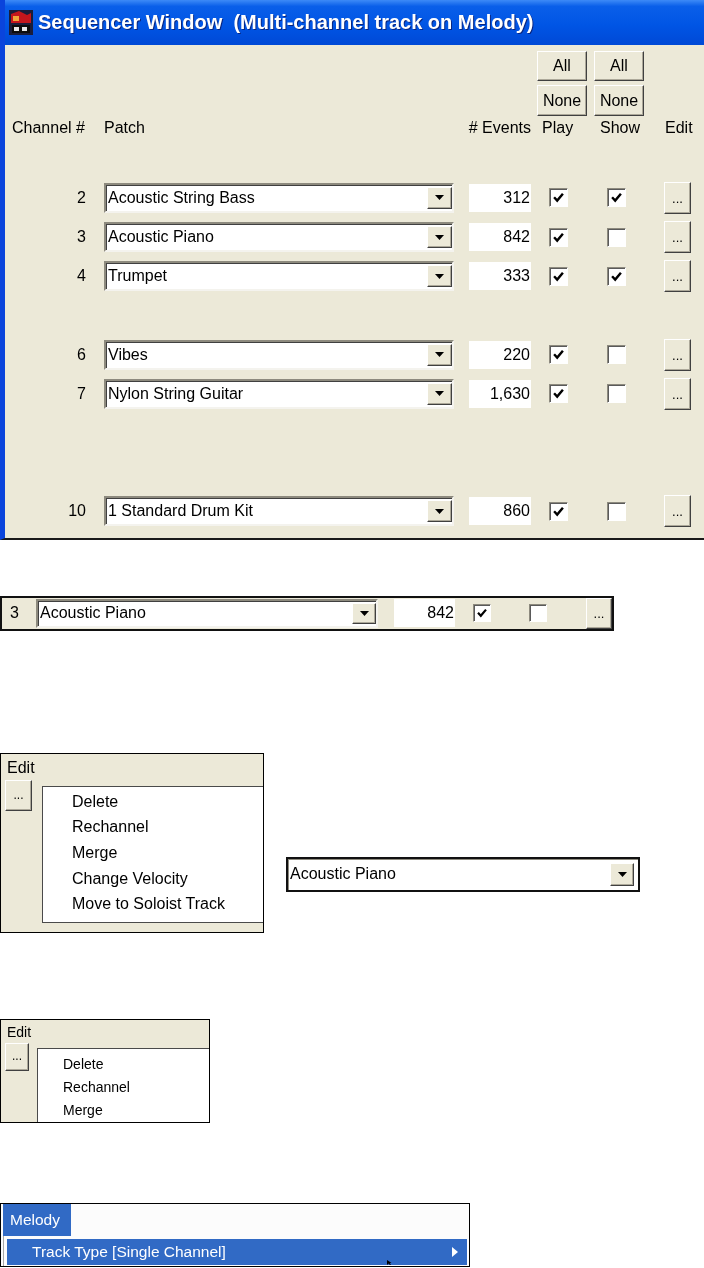 This screenshot has height=1268, width=704. I want to click on events-field: 312, so click(500, 198).